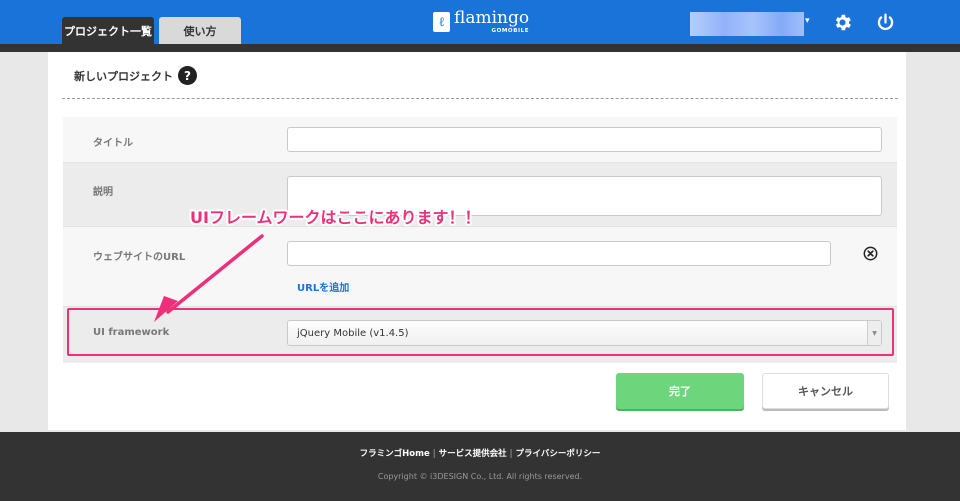  Describe the element at coordinates (870, 253) in the screenshot. I see `remove-url-icon` at that location.